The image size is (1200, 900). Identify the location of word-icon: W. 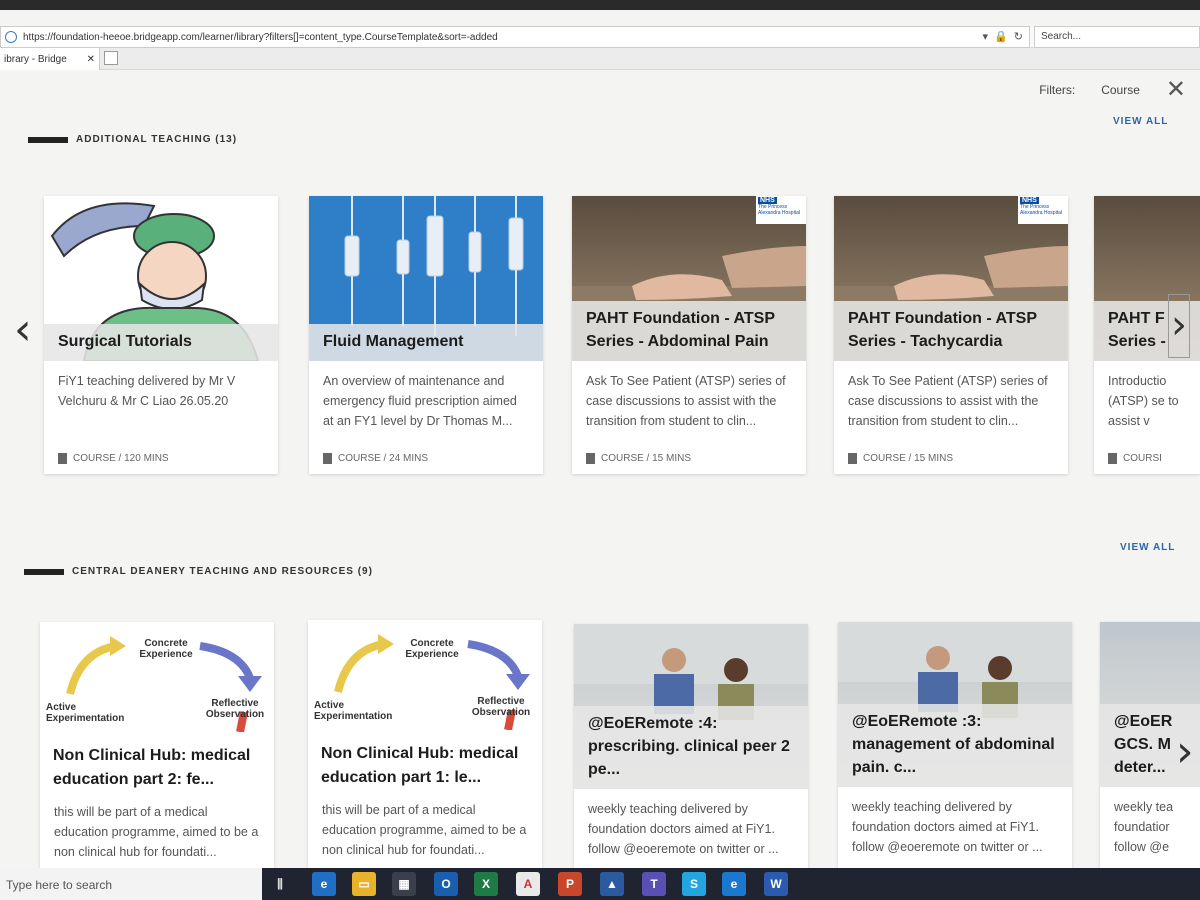
(776, 884).